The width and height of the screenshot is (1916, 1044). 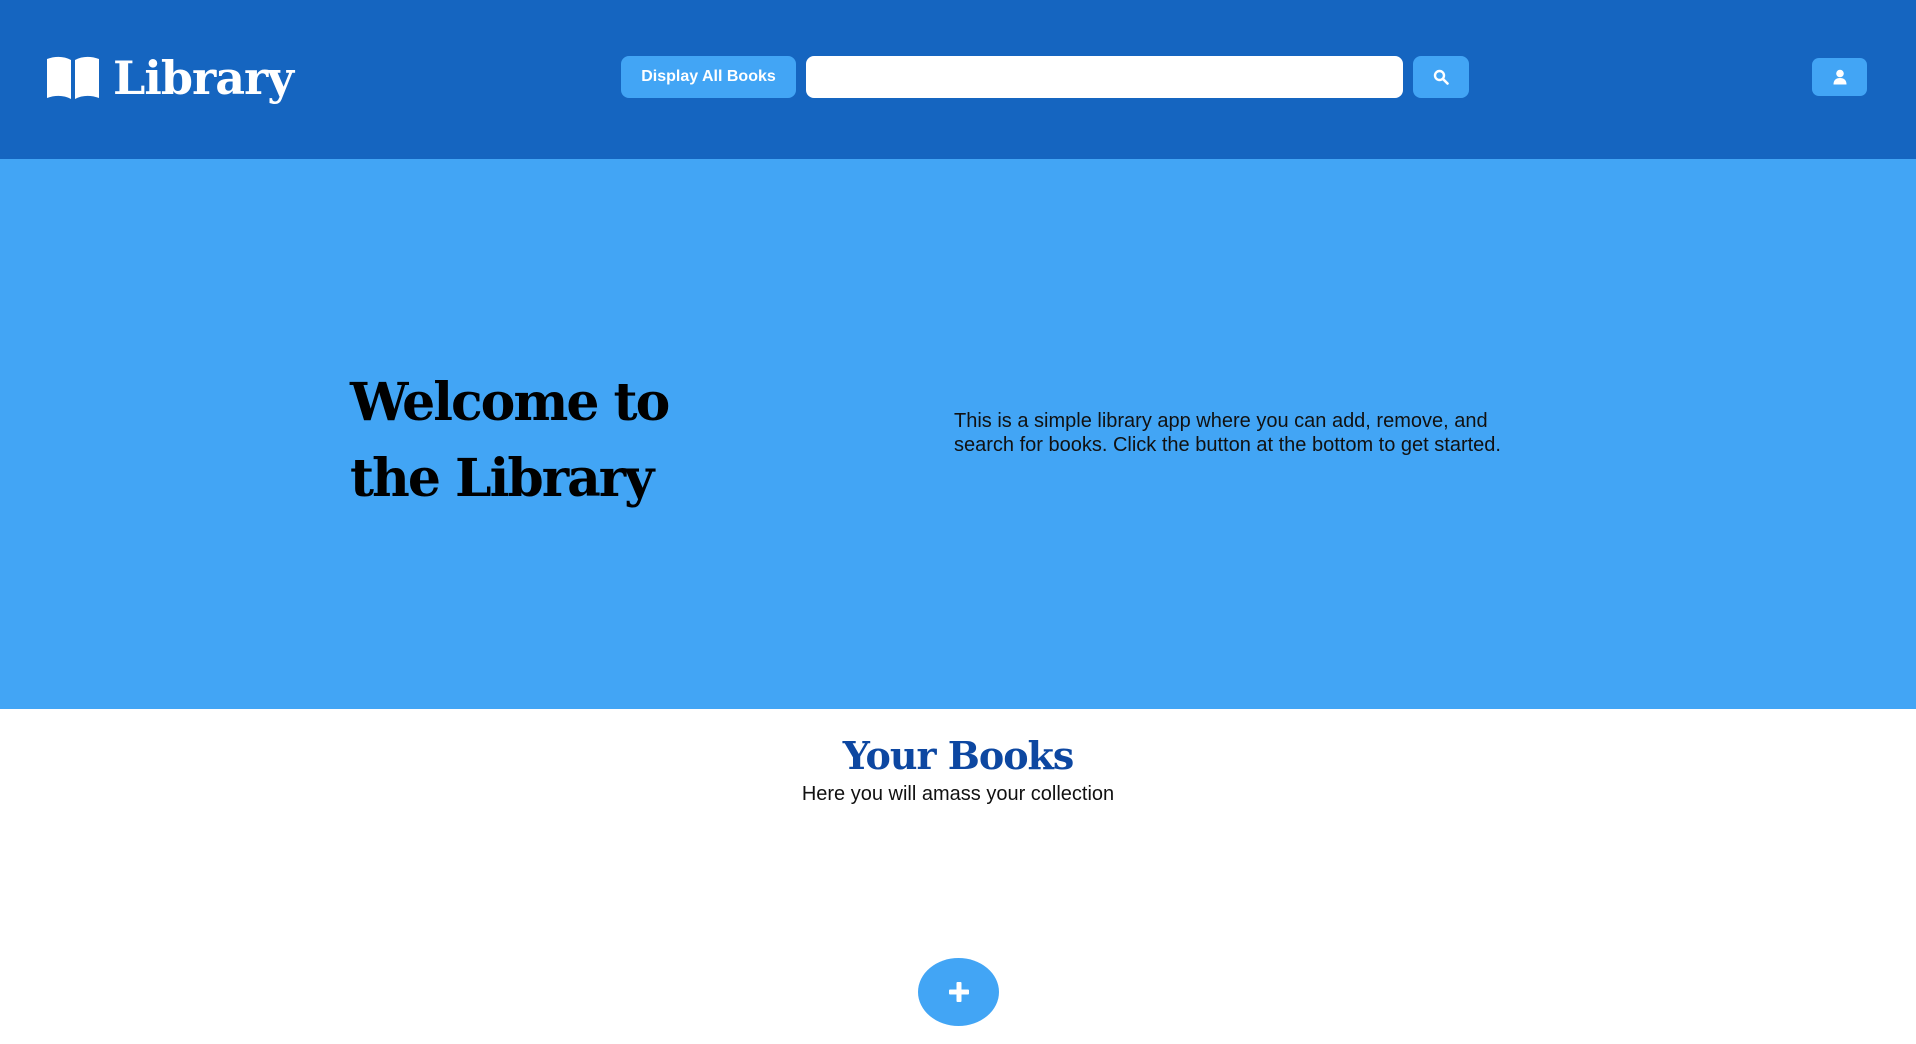 I want to click on search-input, so click(x=1104, y=77).